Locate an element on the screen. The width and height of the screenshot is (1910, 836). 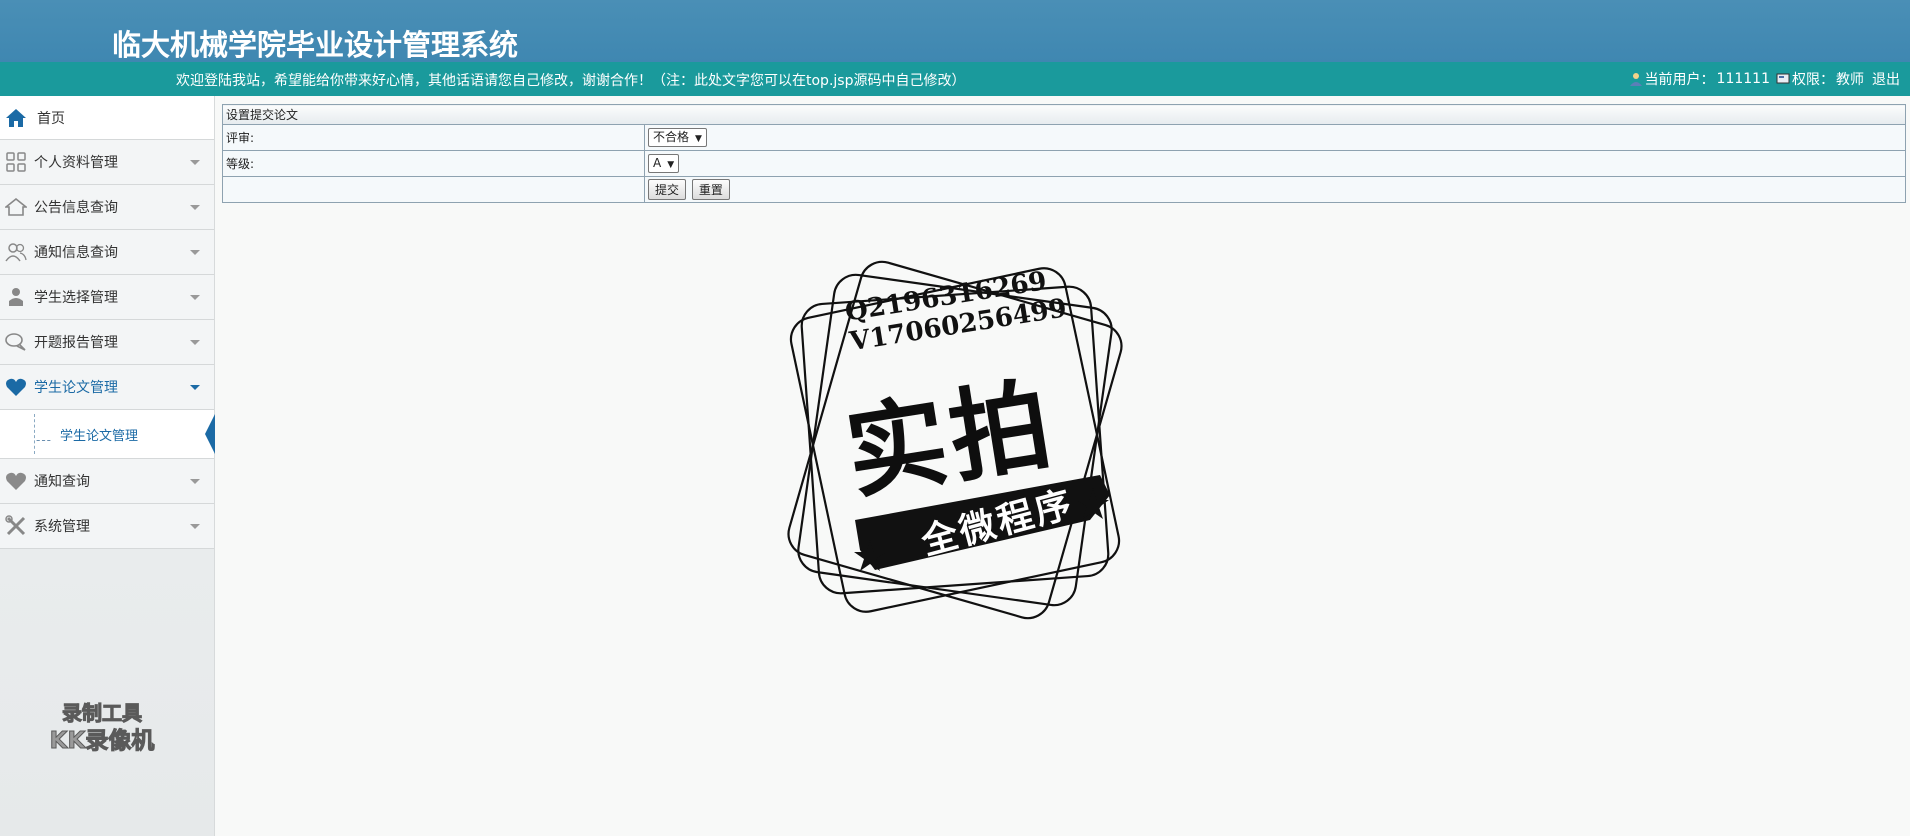
sidebar-subitem-thesis: --- 学生论文管理 is located at coordinates (107, 434).